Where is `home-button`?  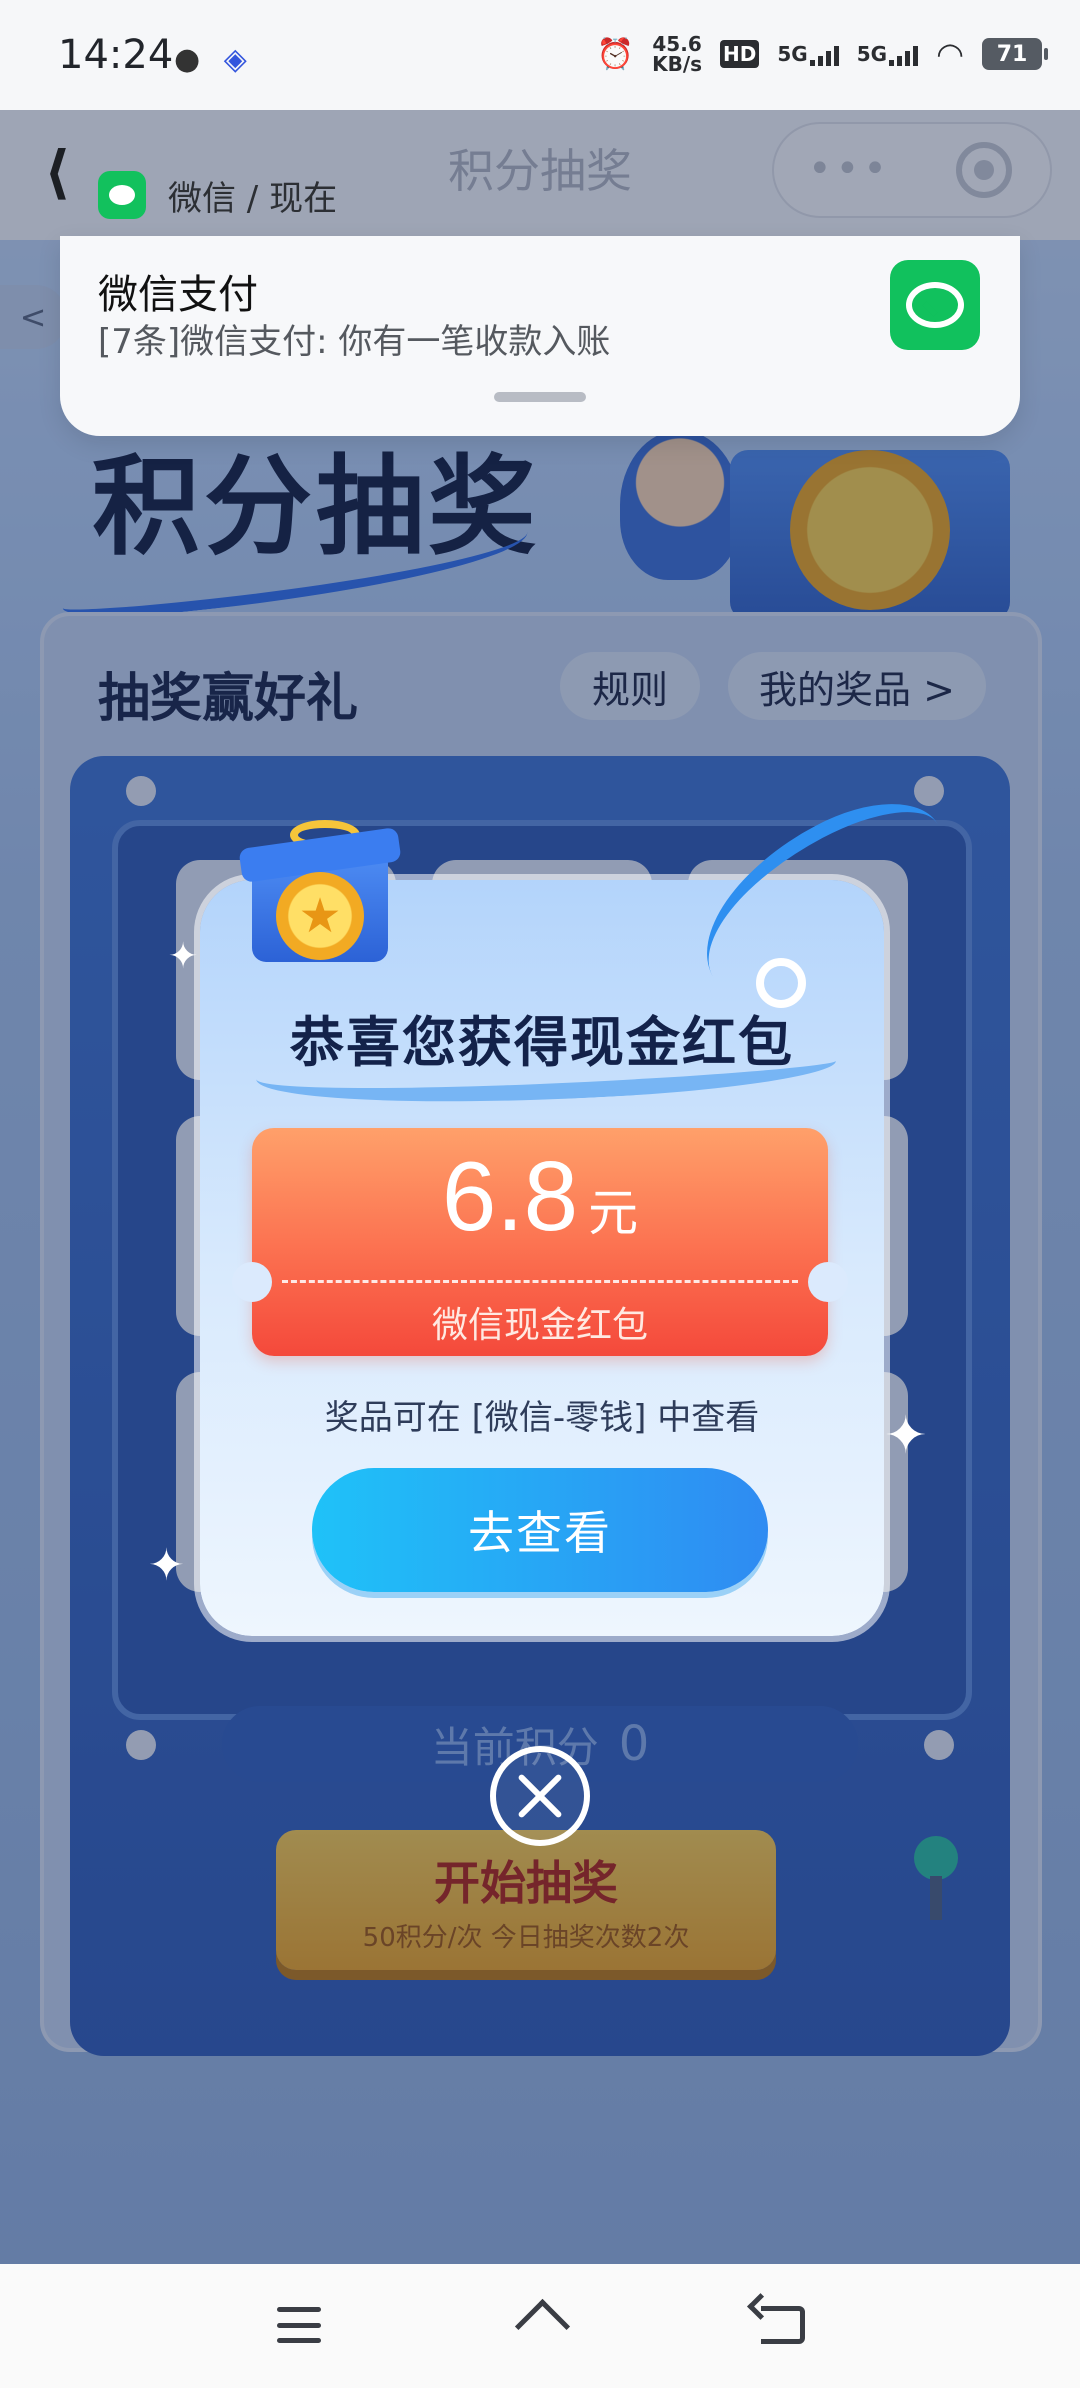
home-button is located at coordinates (541, 2325).